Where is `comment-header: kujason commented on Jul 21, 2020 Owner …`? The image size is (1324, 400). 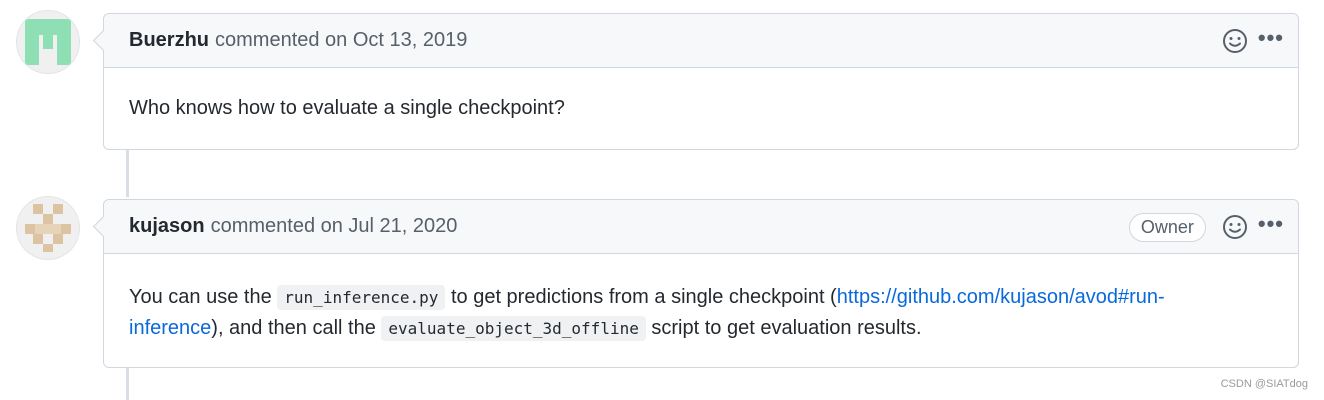
comment-header: kujason commented on Jul 21, 2020 Owner … is located at coordinates (701, 227).